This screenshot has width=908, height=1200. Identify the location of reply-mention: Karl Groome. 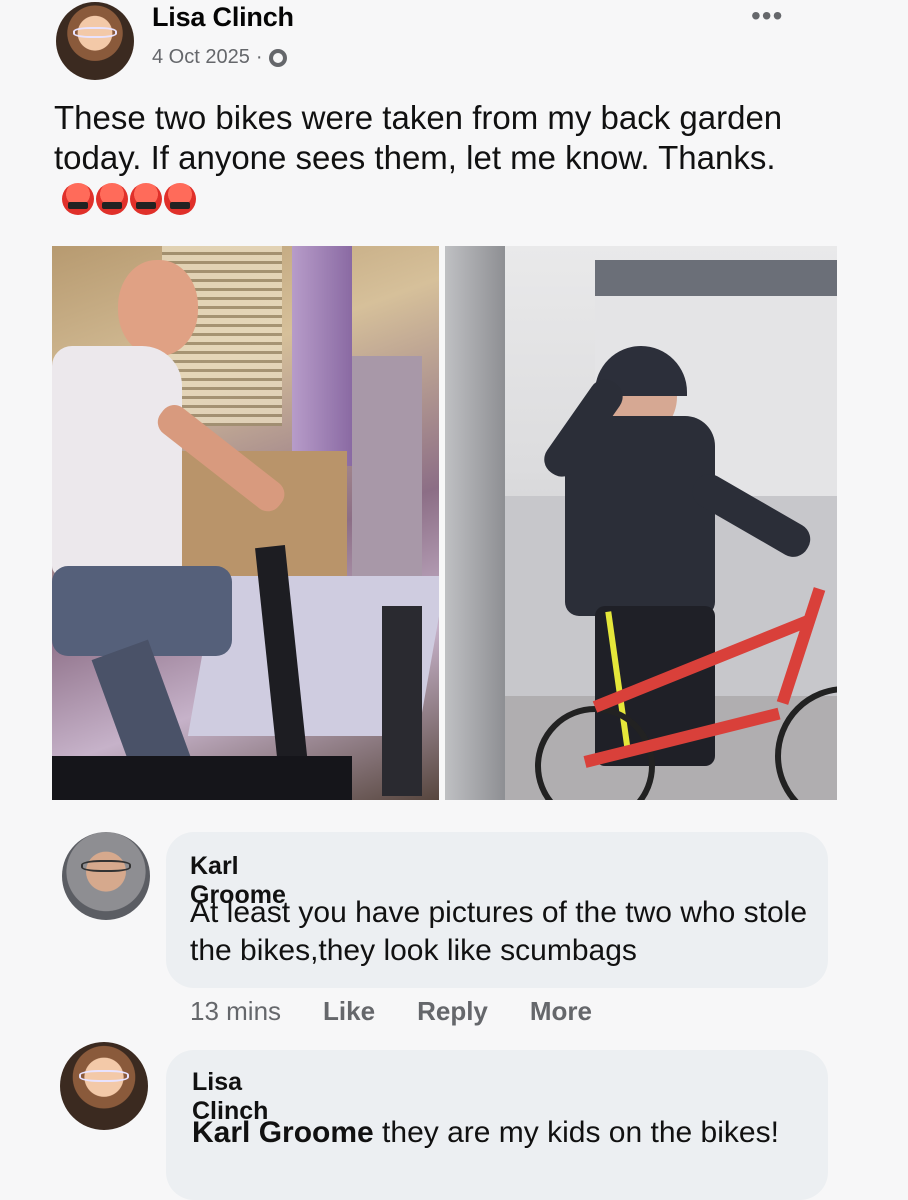
(283, 1132).